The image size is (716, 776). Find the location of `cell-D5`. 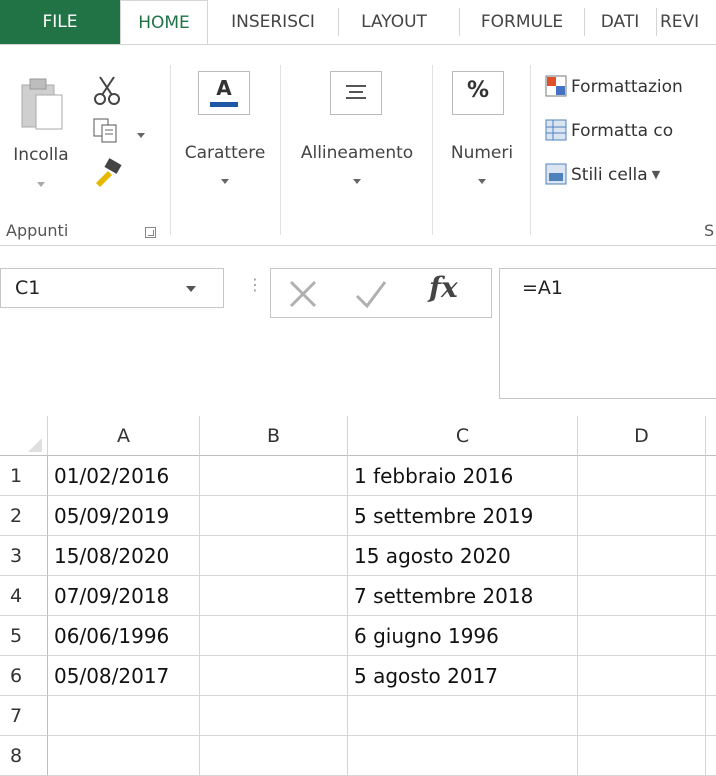

cell-D5 is located at coordinates (642, 636).